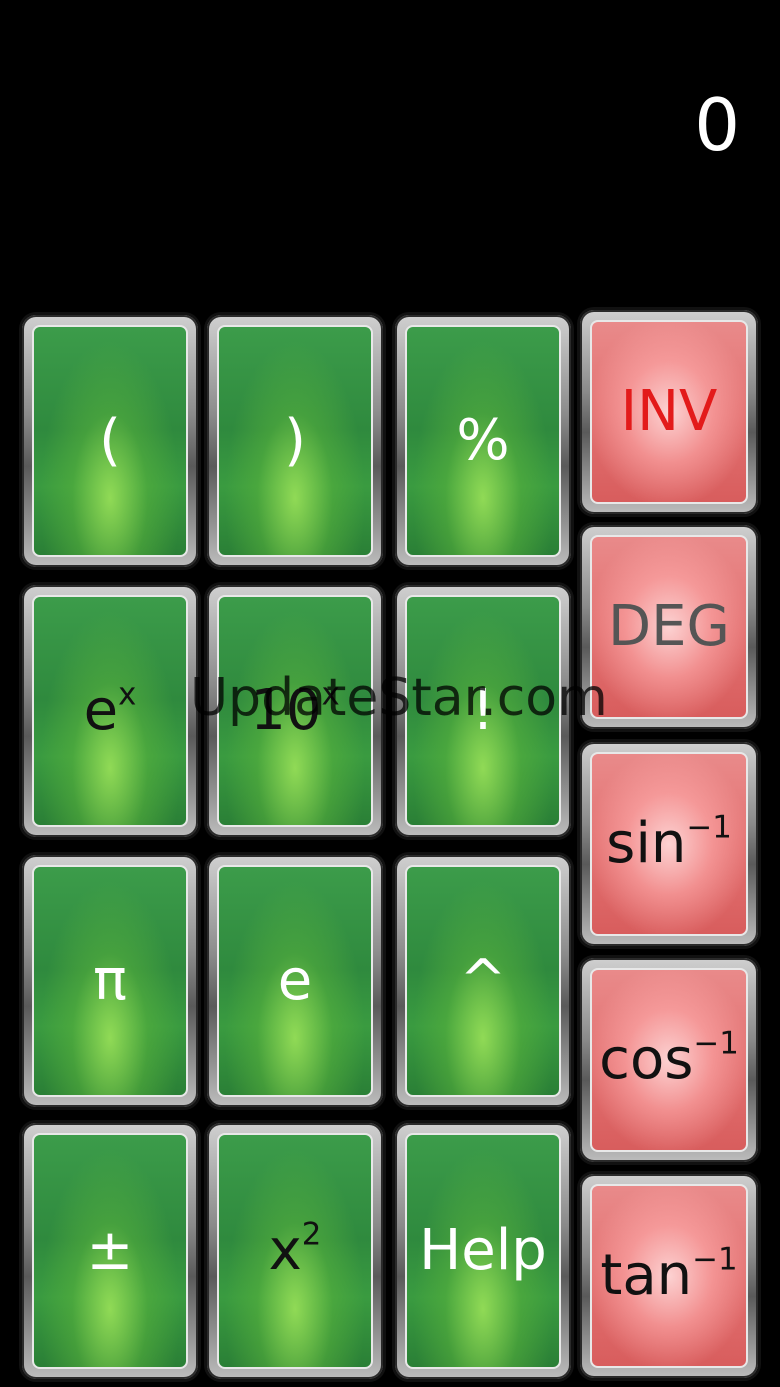 Image resolution: width=780 pixels, height=1387 pixels. I want to click on asin-label: sin−1, so click(669, 842).